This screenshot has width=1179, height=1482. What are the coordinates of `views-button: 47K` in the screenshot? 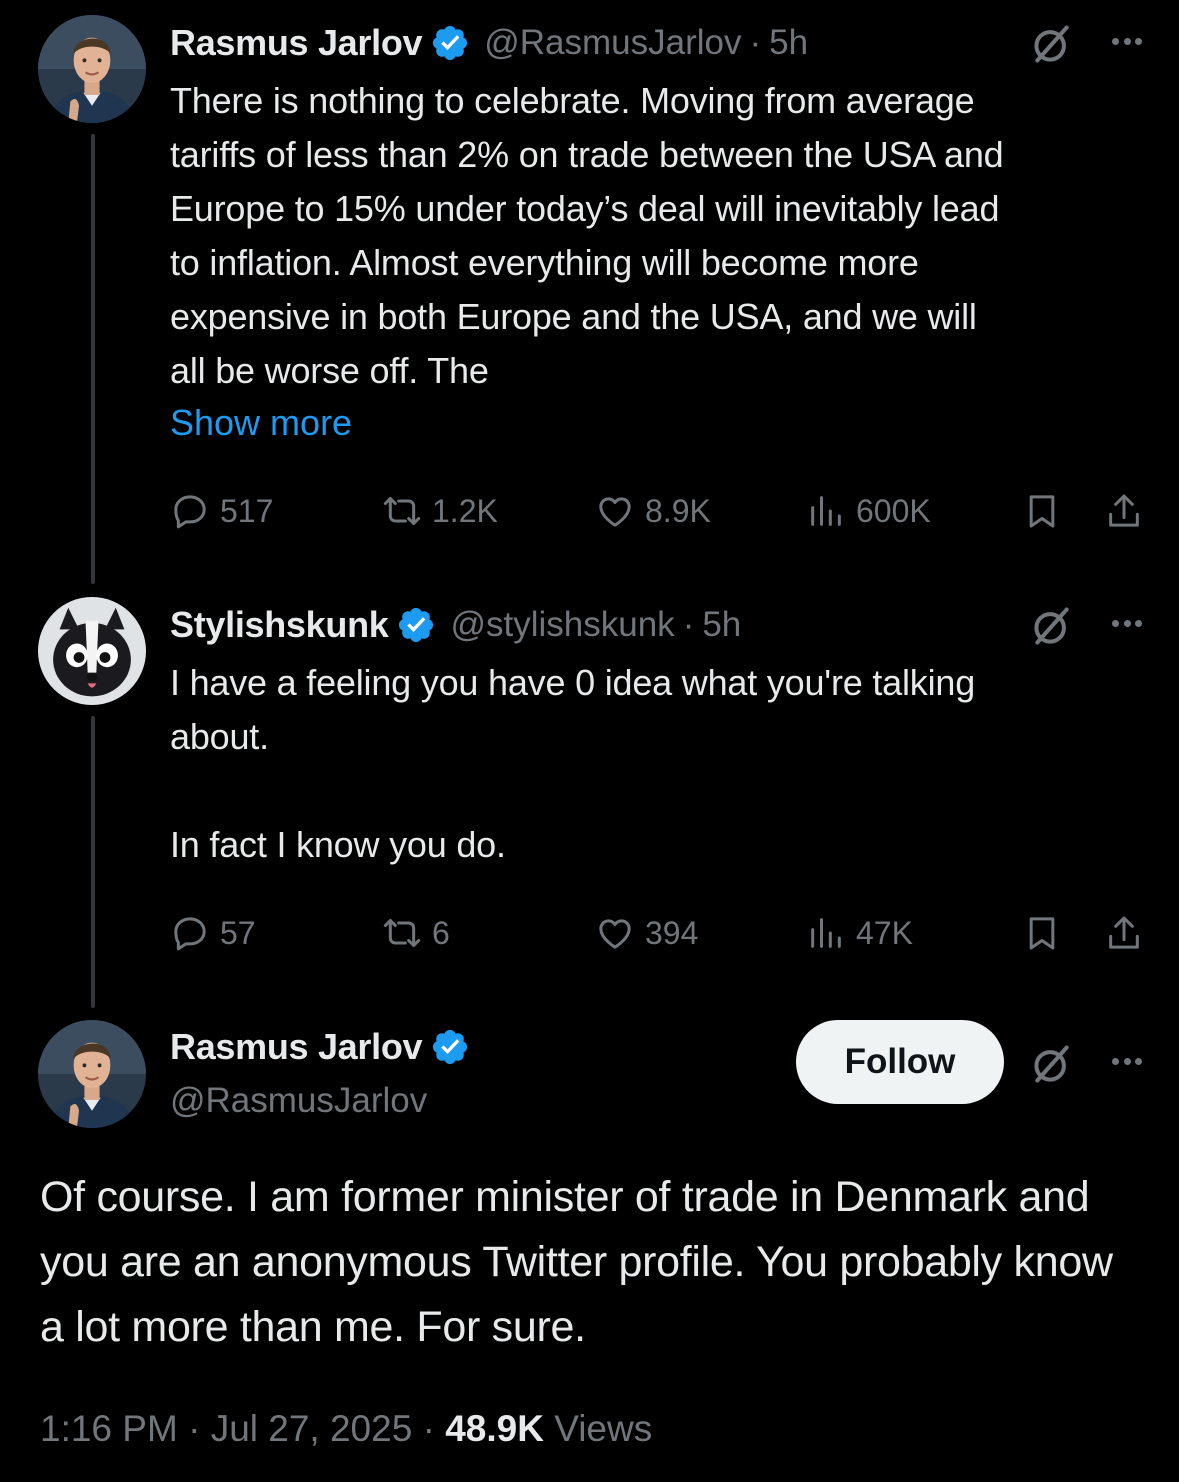 It's located at (859, 933).